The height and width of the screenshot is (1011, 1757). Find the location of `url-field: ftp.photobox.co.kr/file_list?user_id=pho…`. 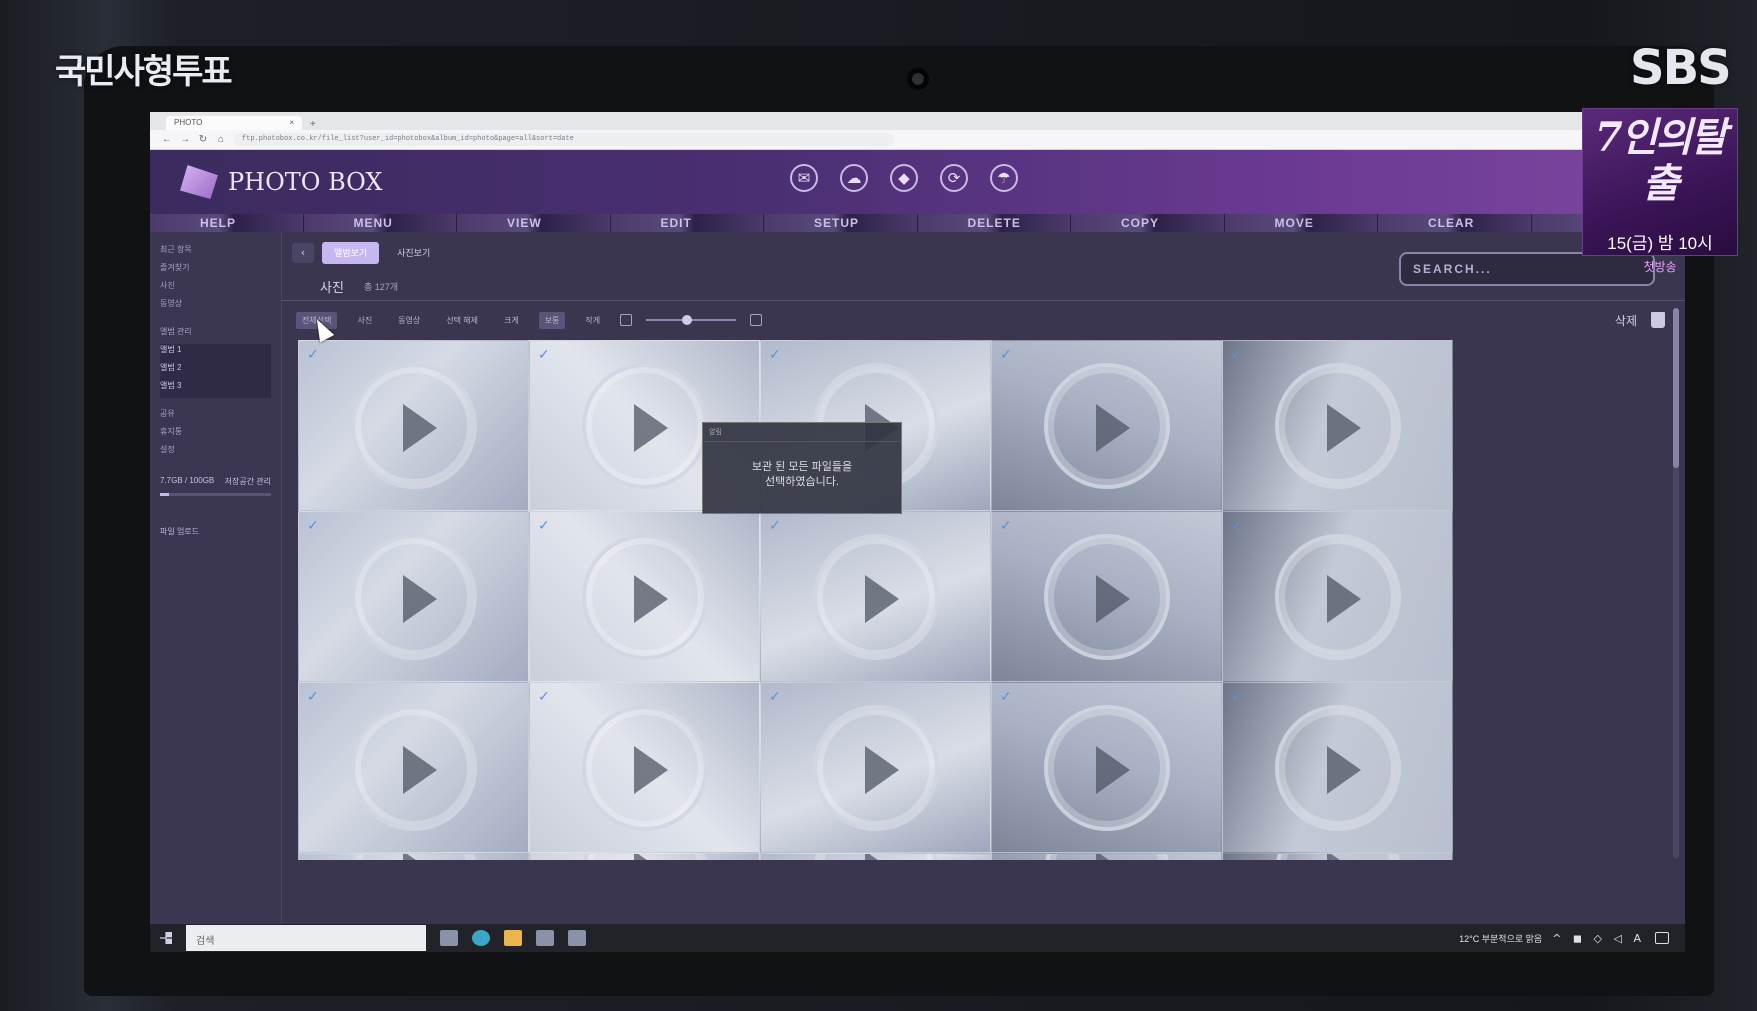

url-field: ftp.photobox.co.kr/file_list?user_id=pho… is located at coordinates (564, 139).